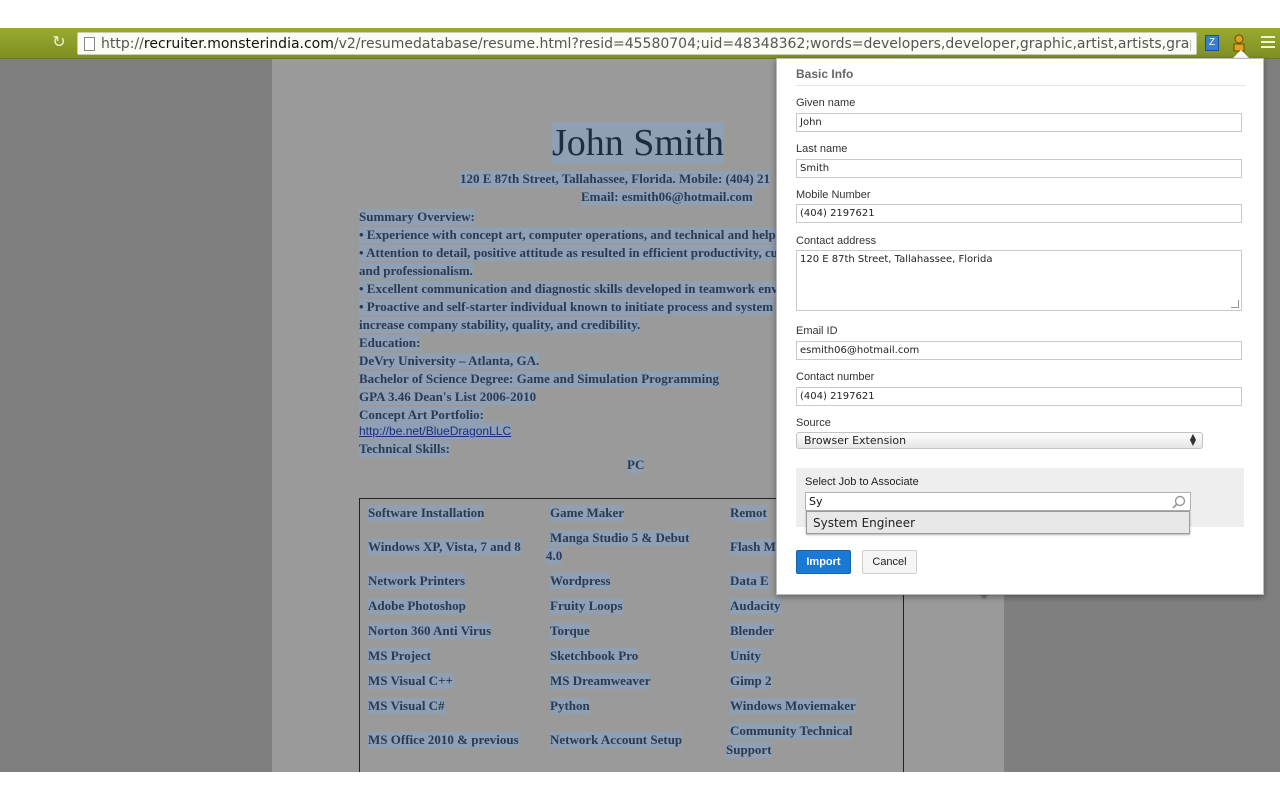  I want to click on skill-item: Windows Moviemaker, so click(793, 706).